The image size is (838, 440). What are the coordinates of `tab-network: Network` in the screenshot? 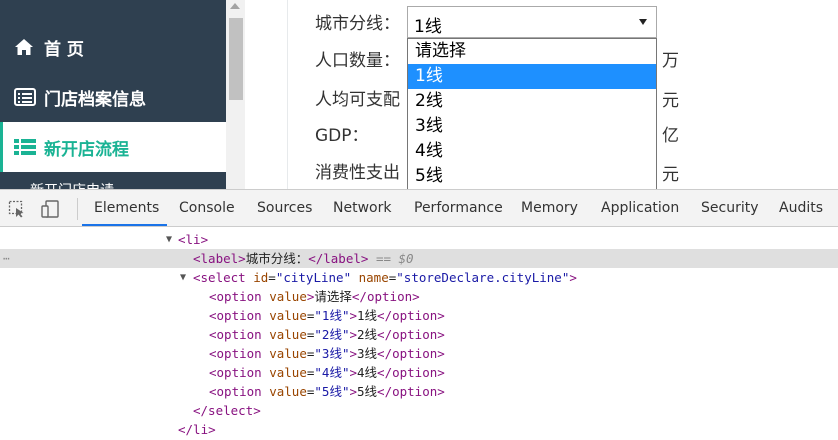 It's located at (362, 208).